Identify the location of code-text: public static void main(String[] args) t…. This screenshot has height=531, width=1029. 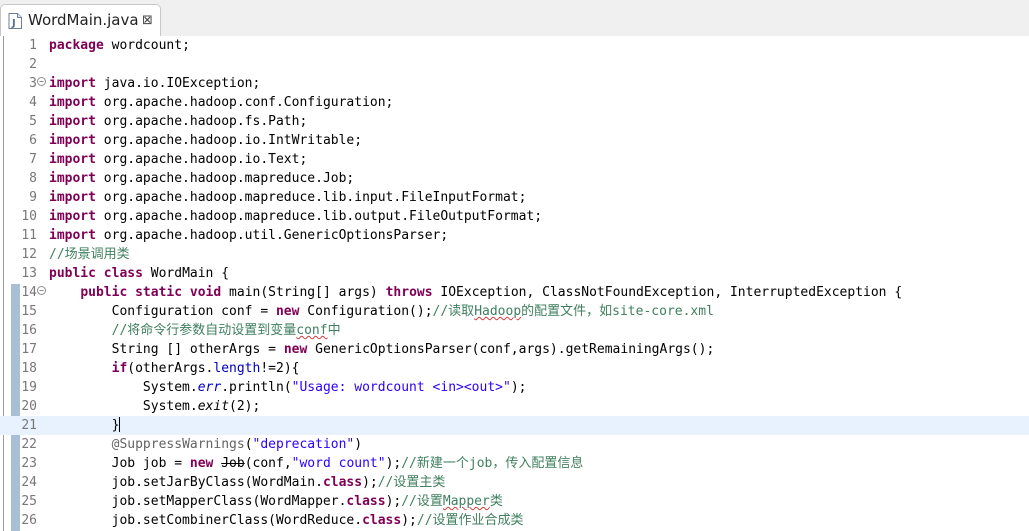
(491, 292).